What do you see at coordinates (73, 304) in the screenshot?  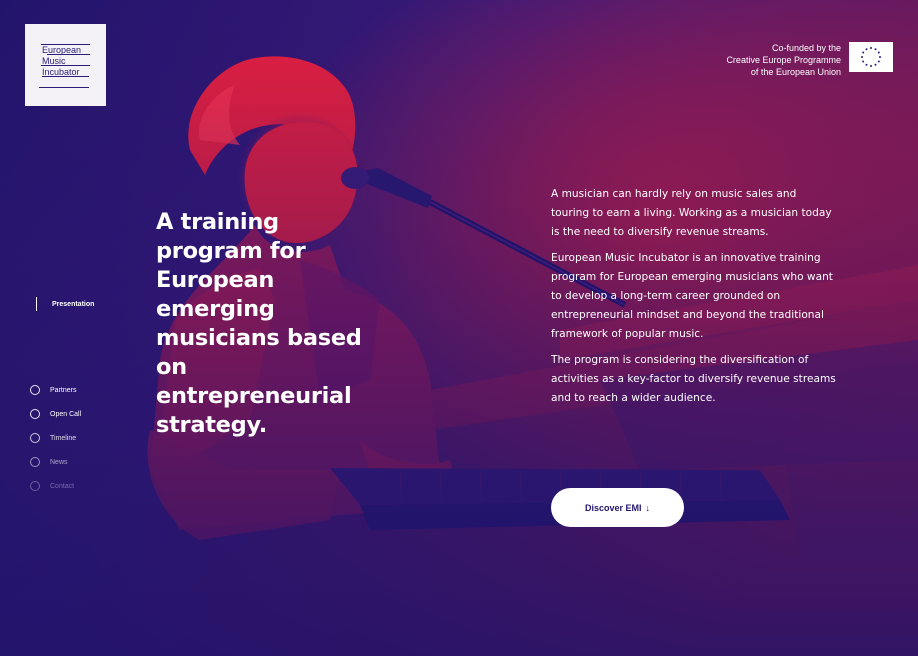 I see `nav-item-label: Presentation` at bounding box center [73, 304].